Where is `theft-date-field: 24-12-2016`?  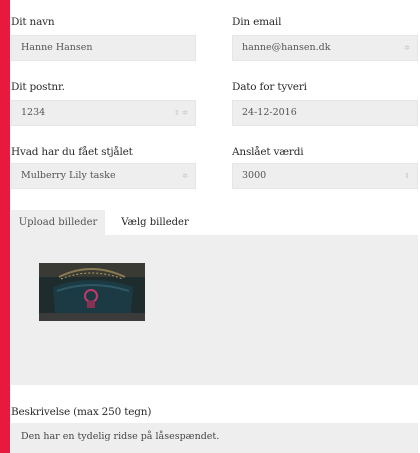
theft-date-field: 24-12-2016 is located at coordinates (325, 113).